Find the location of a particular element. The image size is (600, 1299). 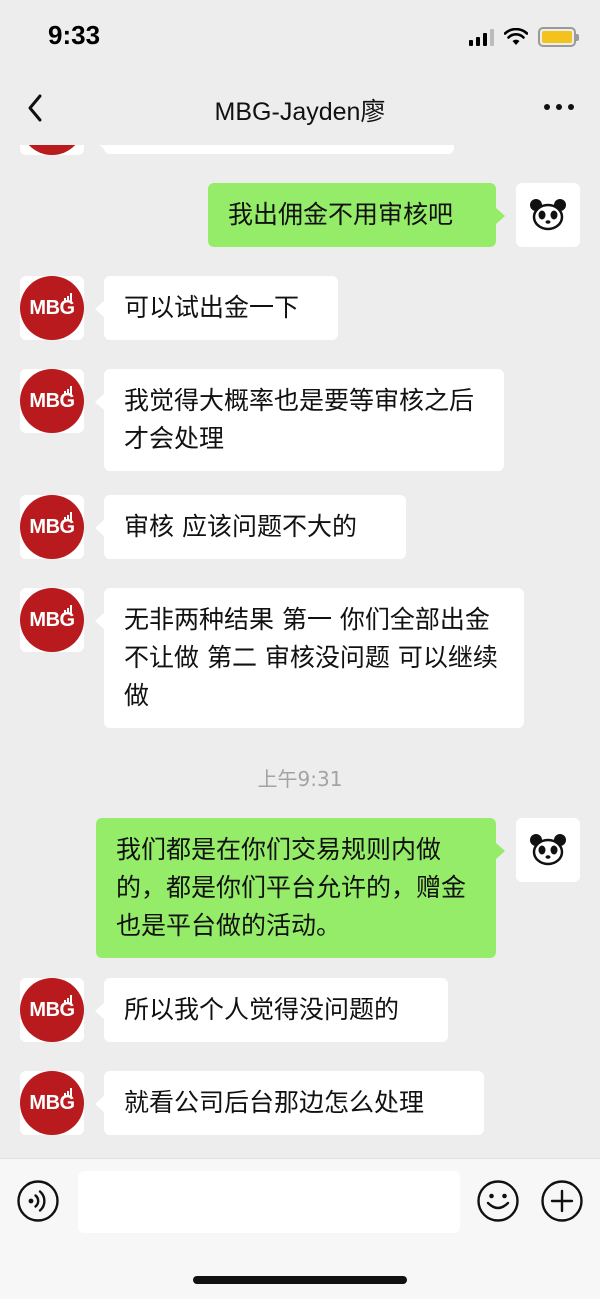

plus-icon is located at coordinates (562, 1201).